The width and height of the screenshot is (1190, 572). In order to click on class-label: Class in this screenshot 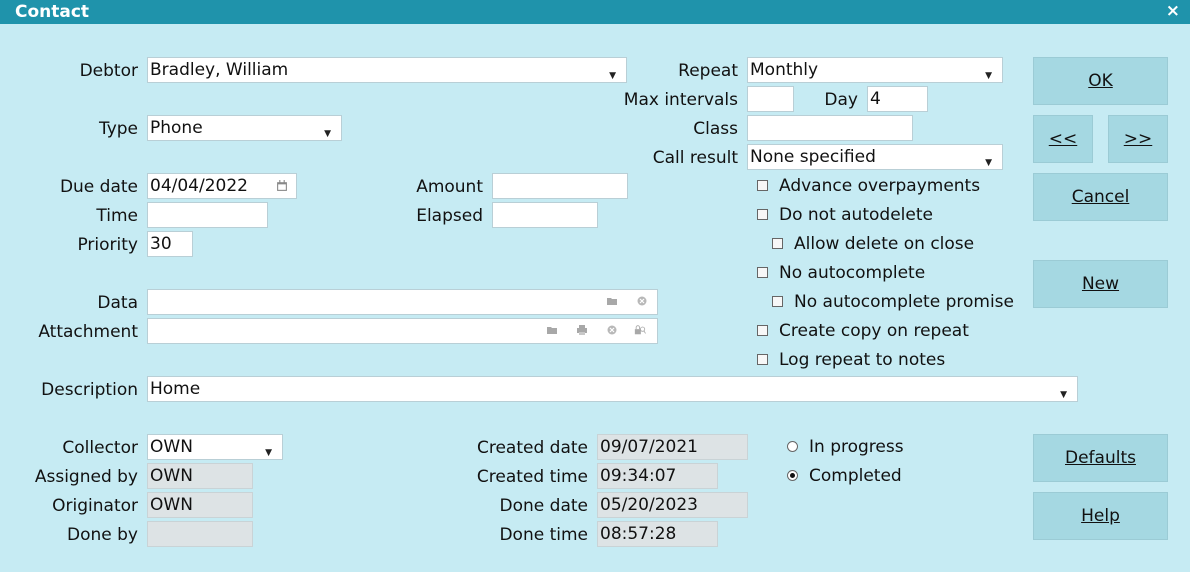, I will do `click(715, 129)`.